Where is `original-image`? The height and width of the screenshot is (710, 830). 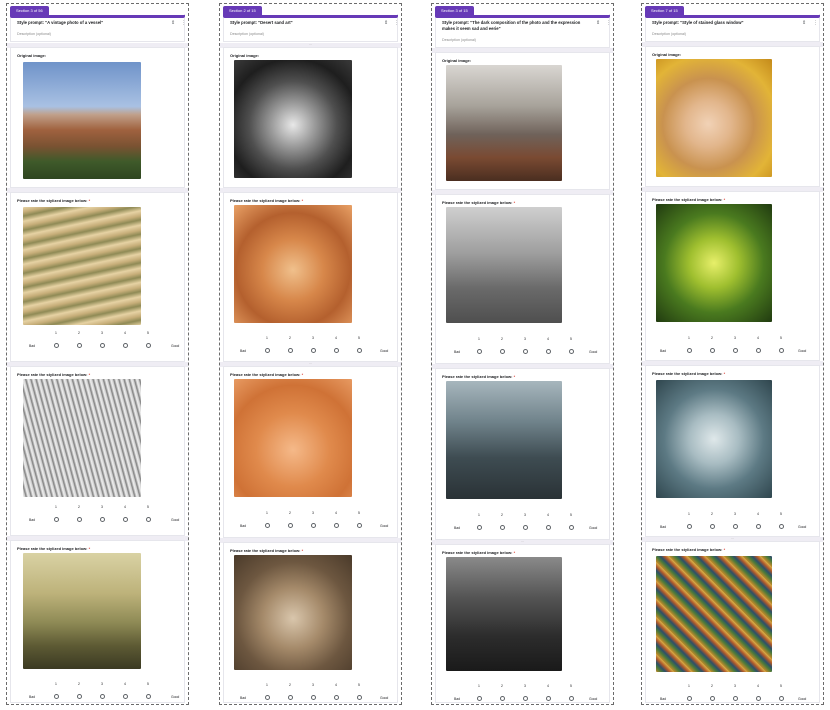
original-image is located at coordinates (82, 120).